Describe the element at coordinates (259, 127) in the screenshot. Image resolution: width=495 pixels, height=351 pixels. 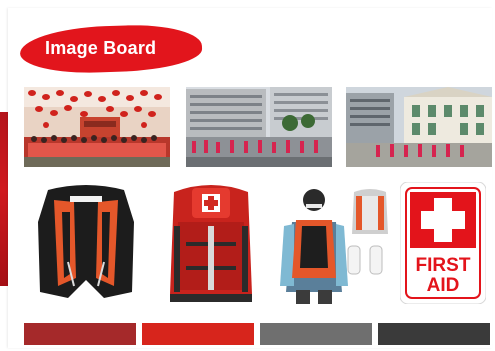
I see `city-street-runners-photo` at that location.